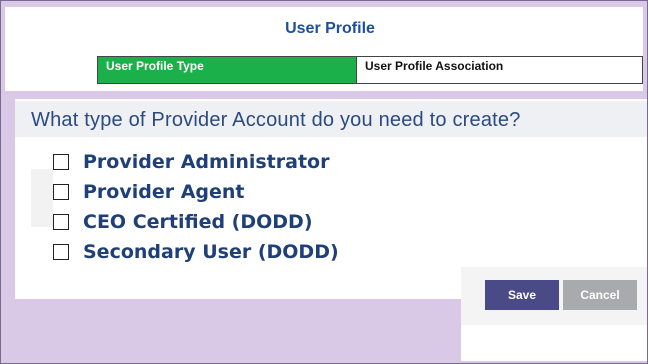 Image resolution: width=648 pixels, height=364 pixels. I want to click on option-secondary-user: Secondary User (DODD), so click(196, 252).